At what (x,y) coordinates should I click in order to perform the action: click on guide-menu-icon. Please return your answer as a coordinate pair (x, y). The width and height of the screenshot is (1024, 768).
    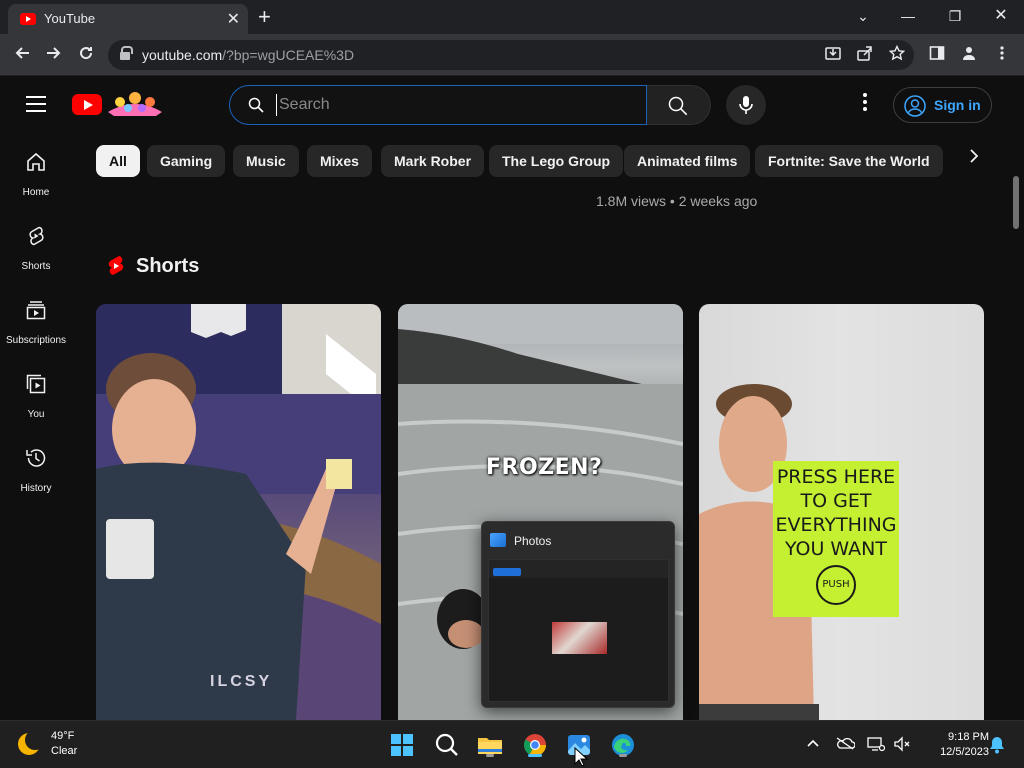
    Looking at the image, I should click on (36, 104).